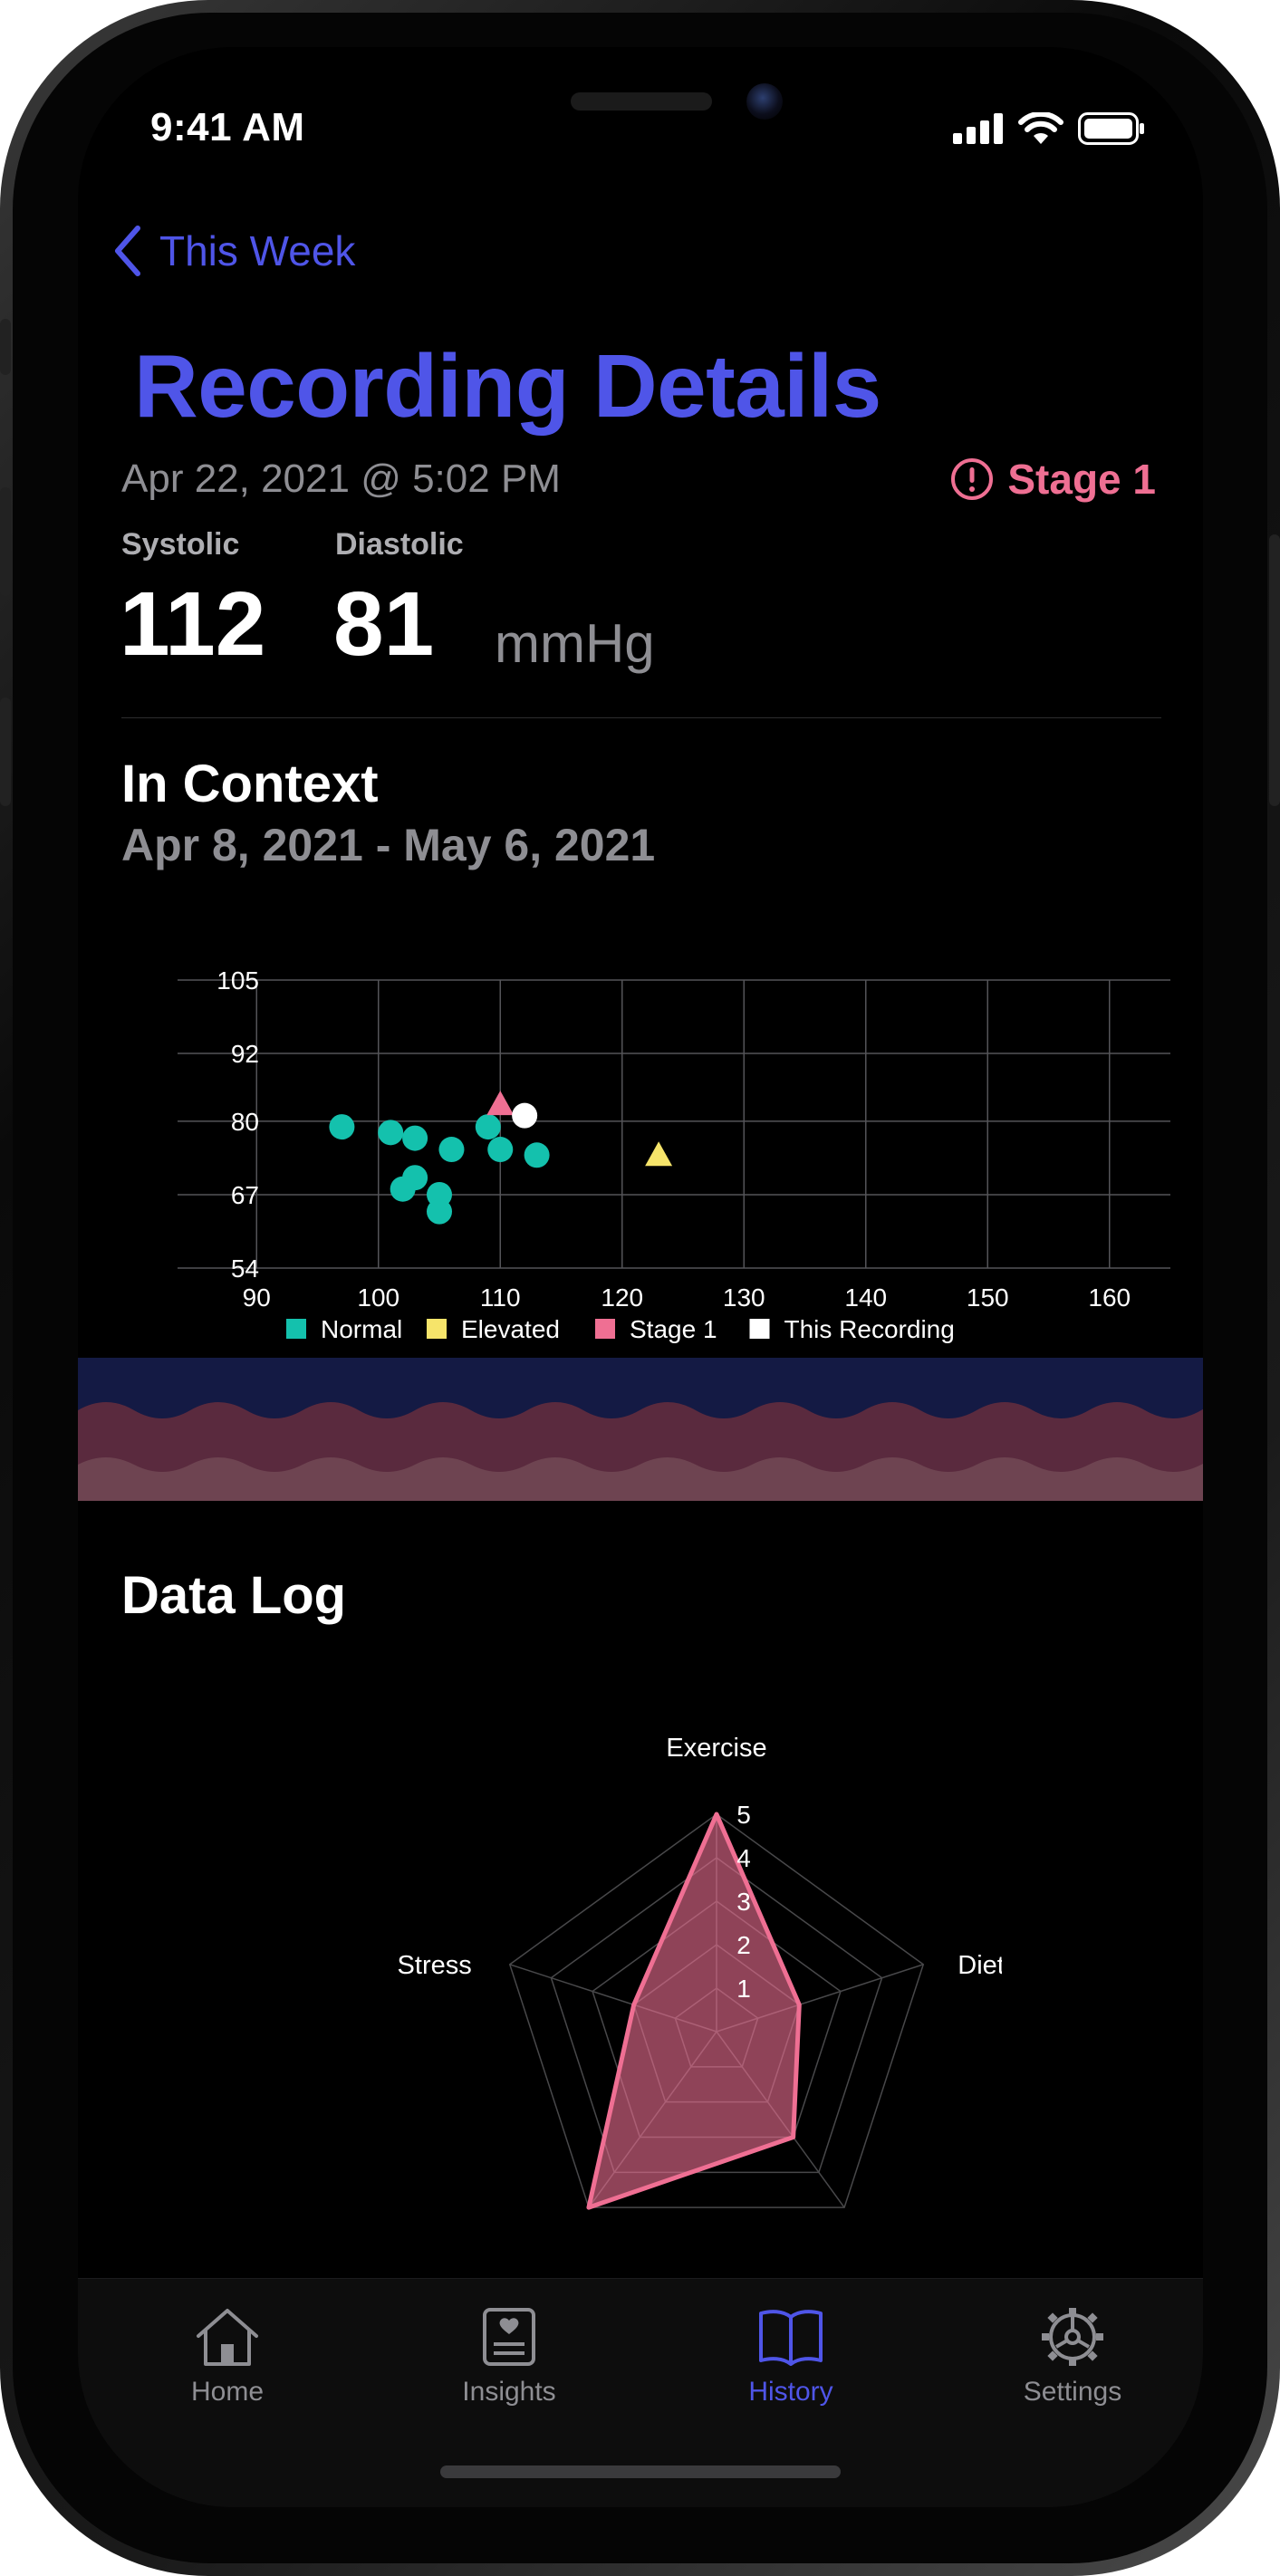 The width and height of the screenshot is (1280, 2576). What do you see at coordinates (127, 251) in the screenshot?
I see `chevron-left-icon` at bounding box center [127, 251].